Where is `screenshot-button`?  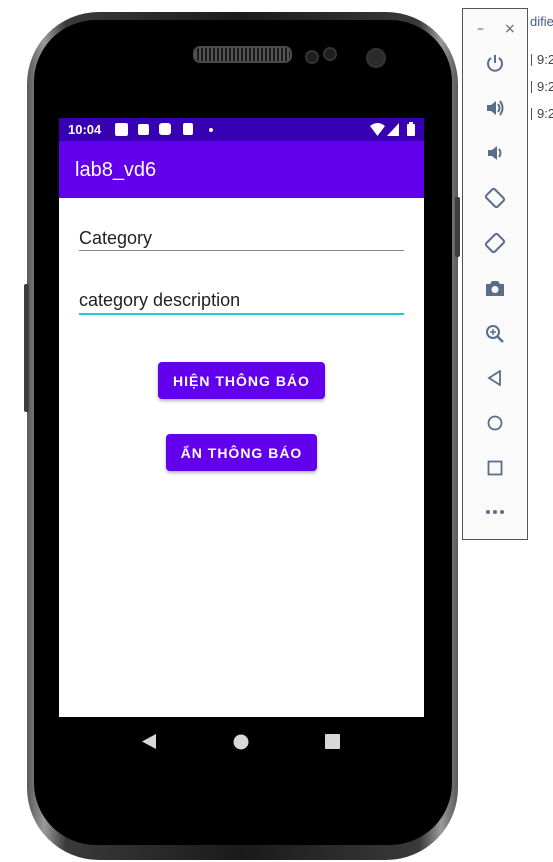 screenshot-button is located at coordinates (495, 288).